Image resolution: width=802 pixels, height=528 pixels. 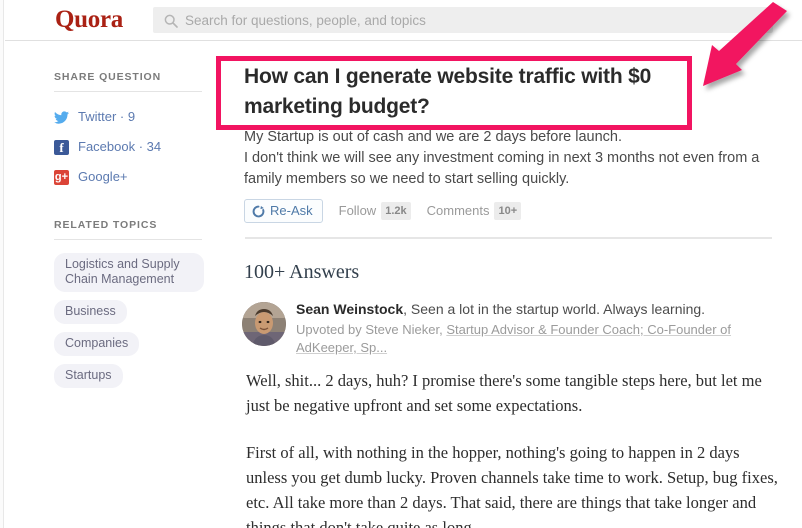 I want to click on search-input-placeholder: Search for questions, people, and topics, so click(x=305, y=21).